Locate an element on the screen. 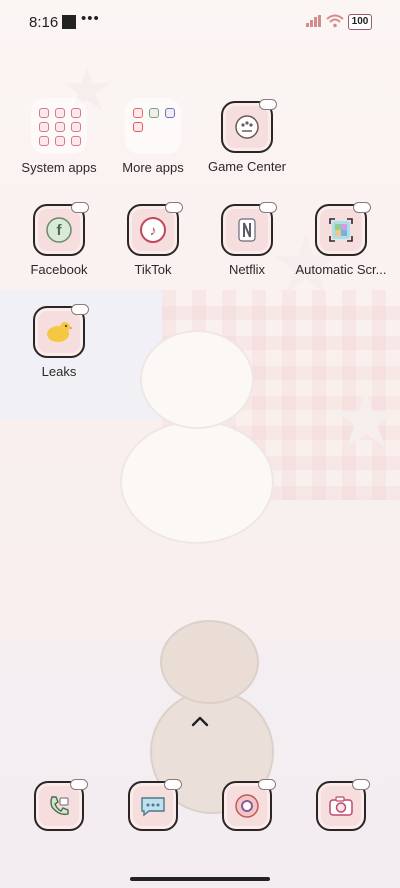 Image resolution: width=400 pixels, height=888 pixels. tiktok-icon: ♪ is located at coordinates (155, 229).